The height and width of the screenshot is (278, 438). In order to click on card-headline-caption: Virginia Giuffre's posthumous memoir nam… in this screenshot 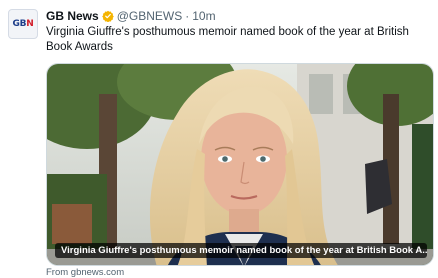, I will do `click(241, 250)`.